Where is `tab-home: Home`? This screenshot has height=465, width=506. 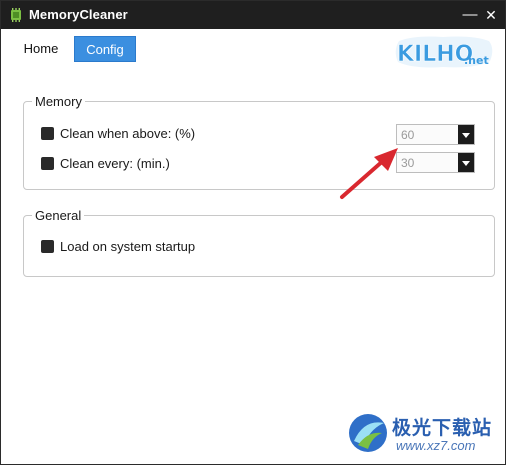 tab-home: Home is located at coordinates (41, 49).